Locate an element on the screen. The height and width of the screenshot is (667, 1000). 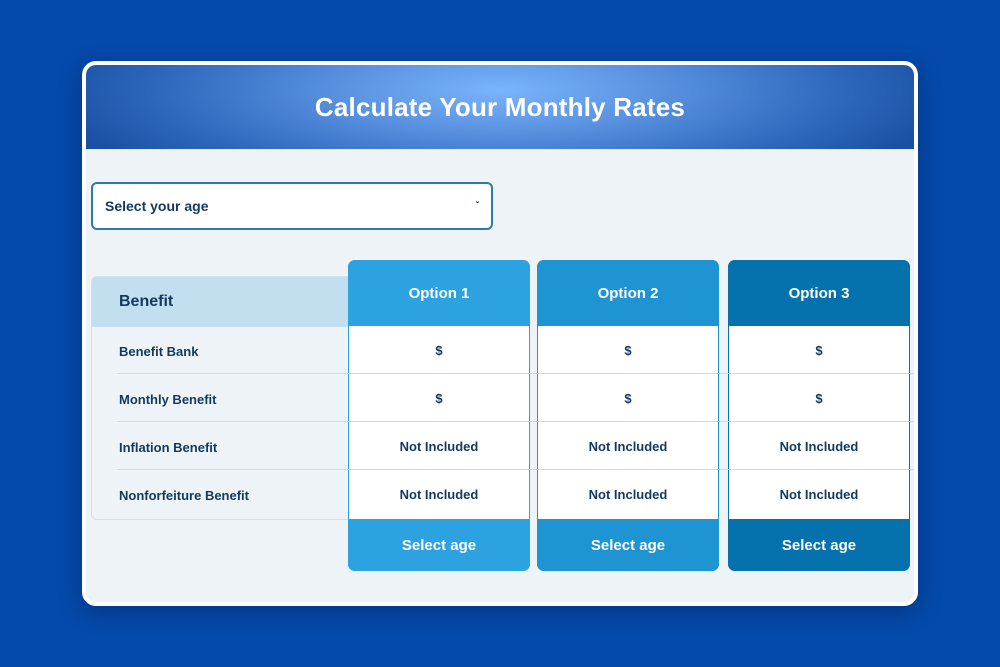
benefit-row-label: Nonforfeiture Benefit is located at coordinates (184, 495).